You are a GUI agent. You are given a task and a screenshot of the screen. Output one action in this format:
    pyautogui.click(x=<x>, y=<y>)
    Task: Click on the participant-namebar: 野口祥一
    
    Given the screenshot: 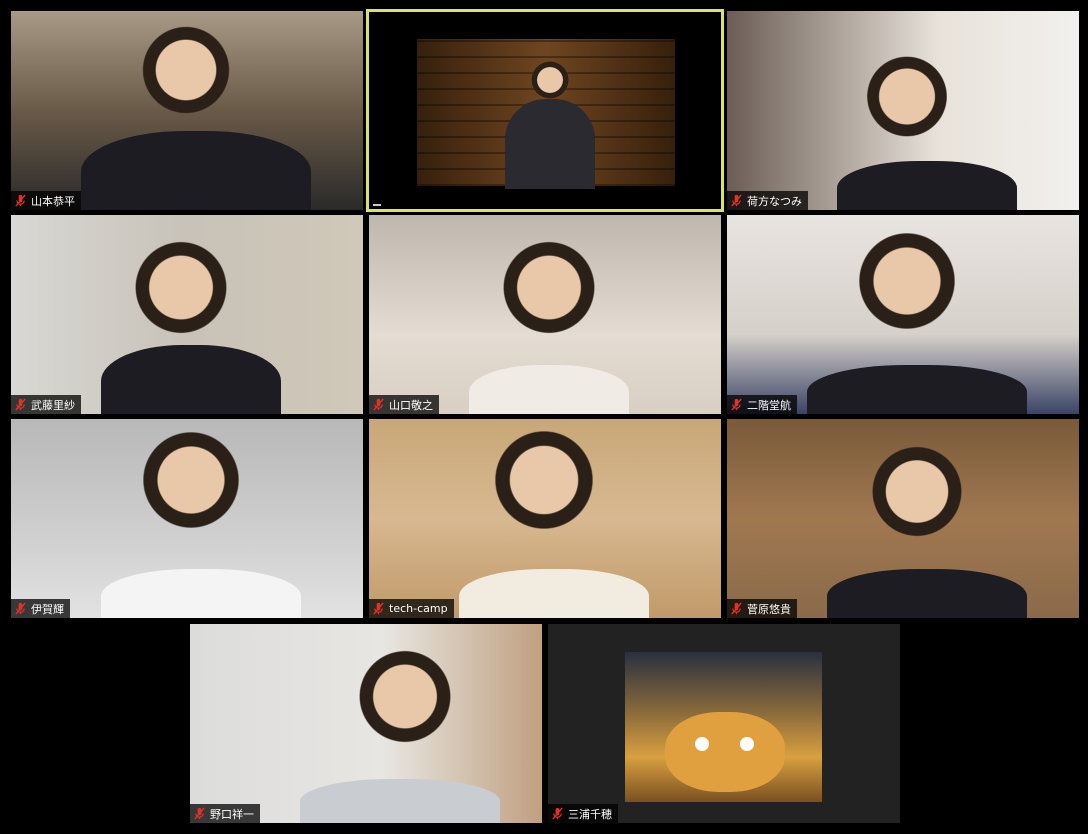 What is the action you would take?
    pyautogui.click(x=225, y=813)
    